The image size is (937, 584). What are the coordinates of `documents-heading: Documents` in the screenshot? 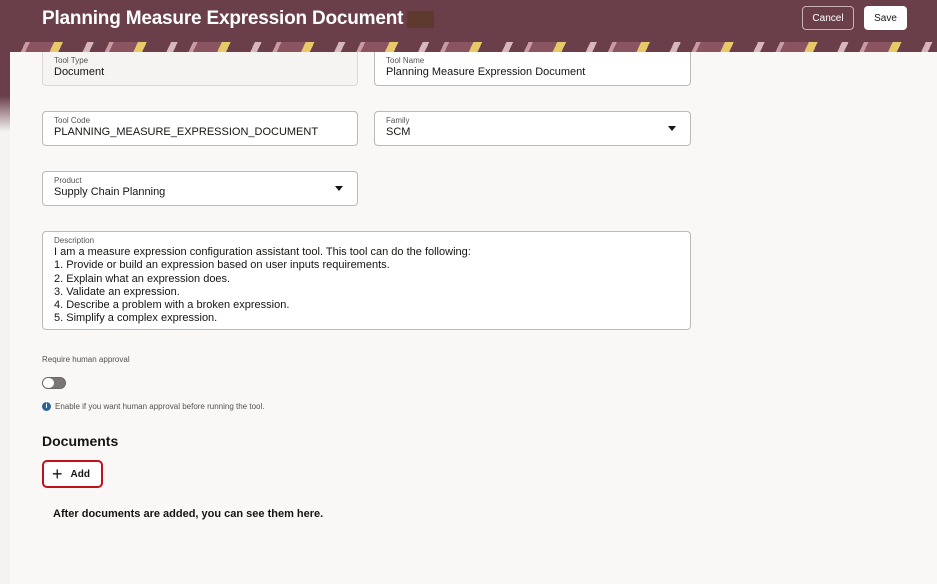 It's located at (80, 441).